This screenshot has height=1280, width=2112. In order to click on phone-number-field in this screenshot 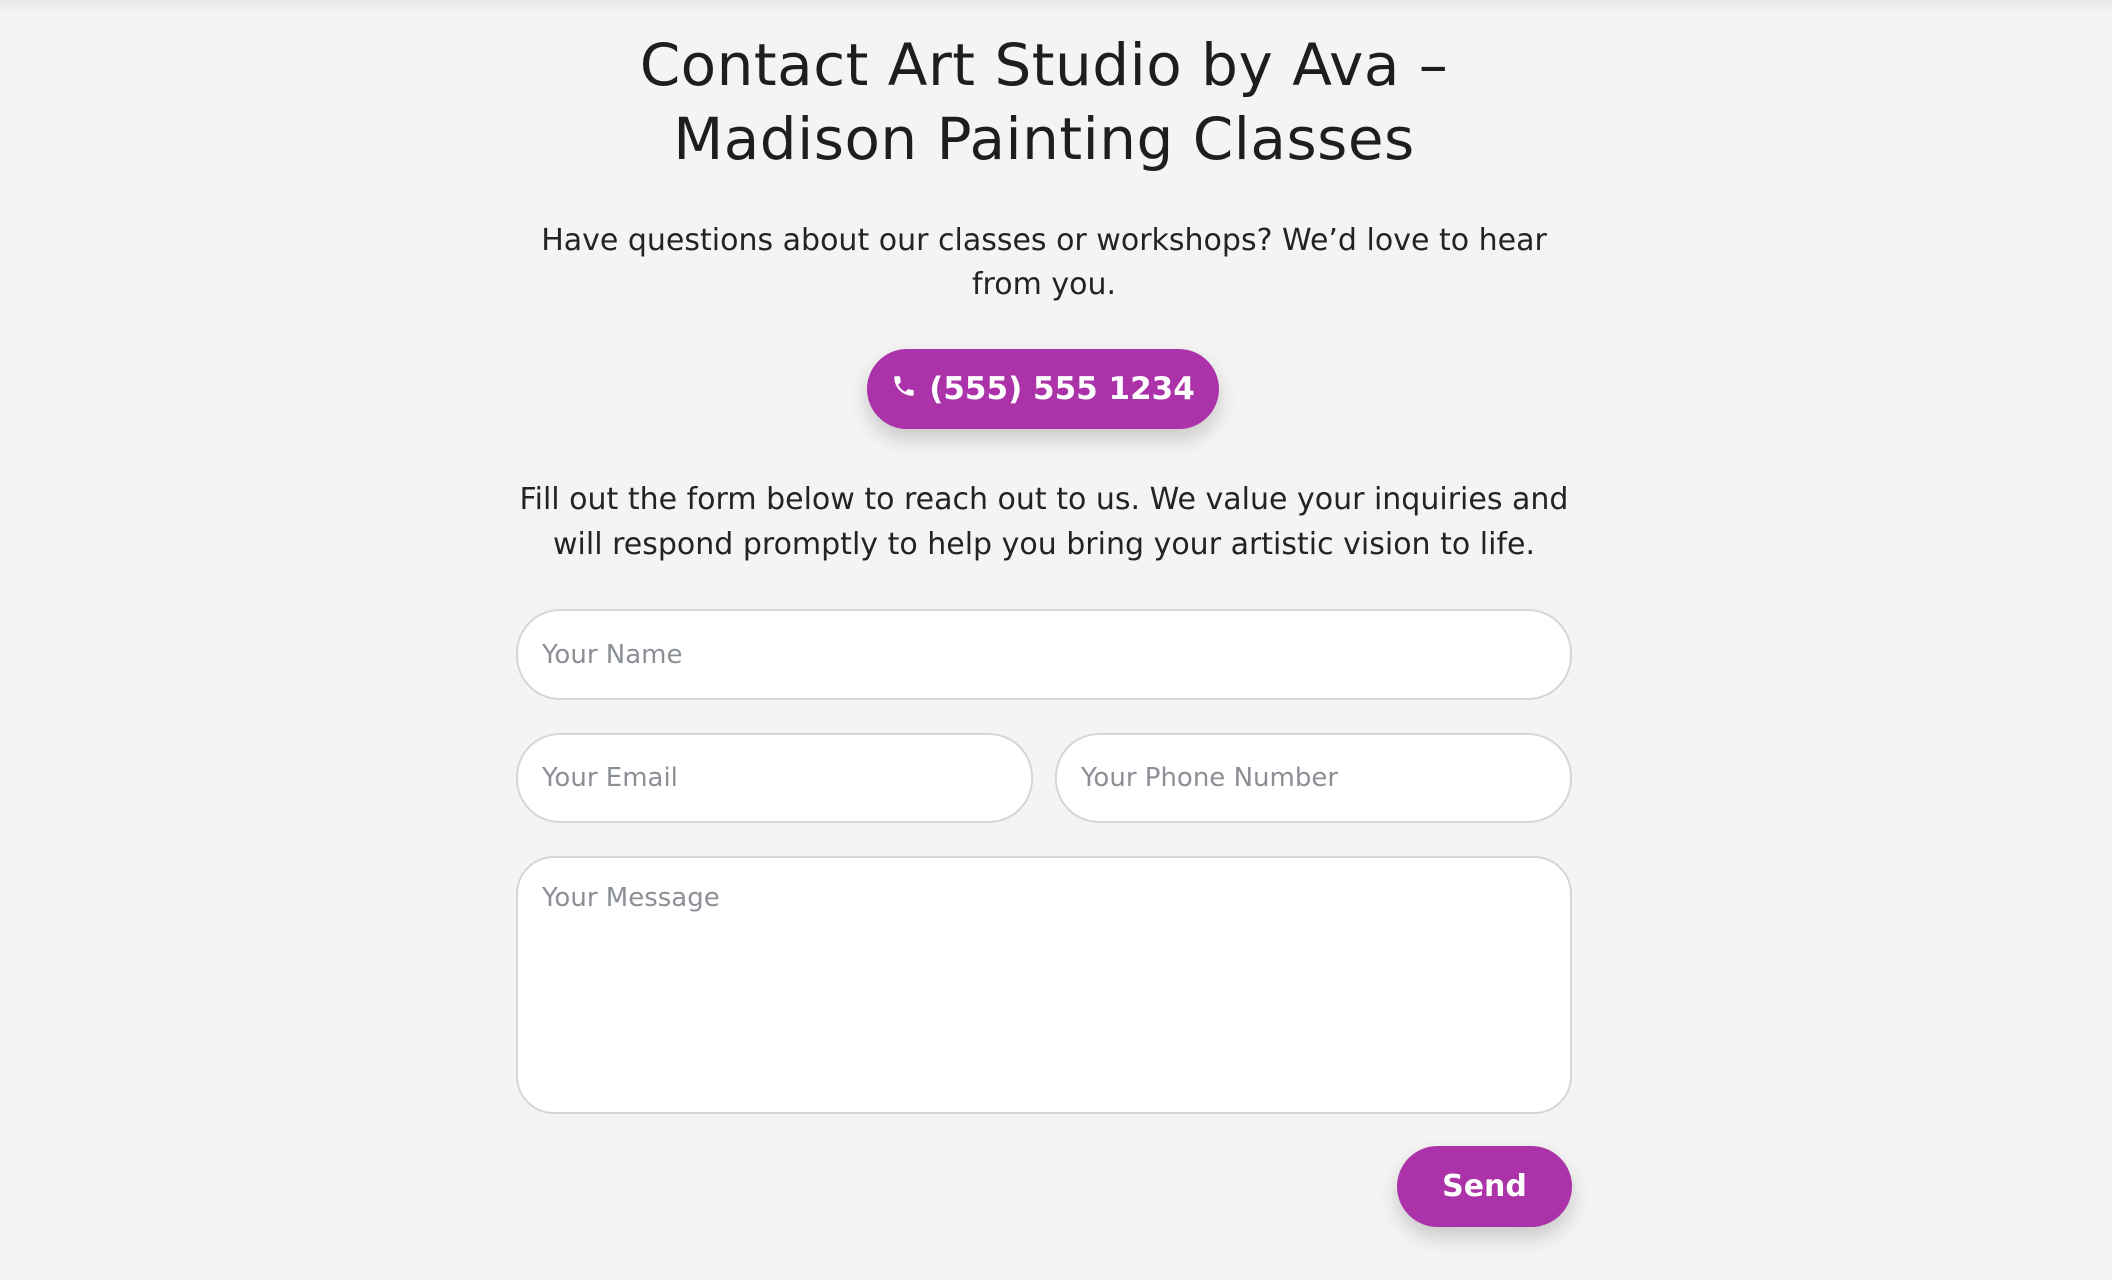, I will do `click(1313, 778)`.